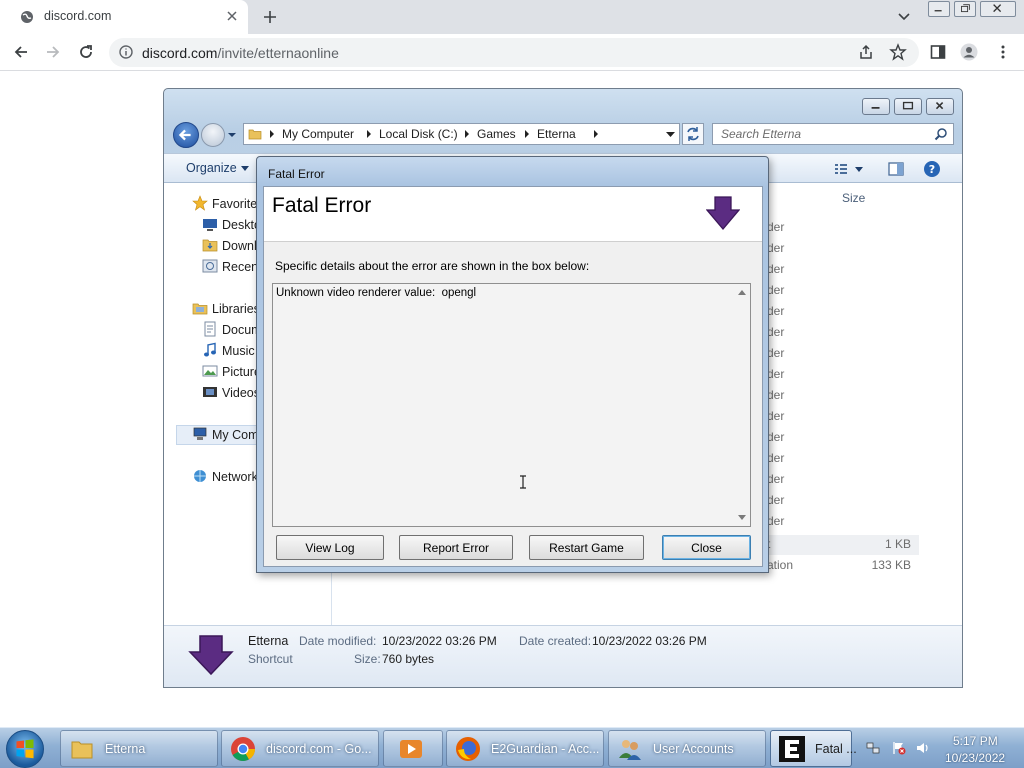 This screenshot has width=1024, height=768. What do you see at coordinates (439, 641) in the screenshot?
I see `date-modified-value: 10/23/2022 03:26 PM` at bounding box center [439, 641].